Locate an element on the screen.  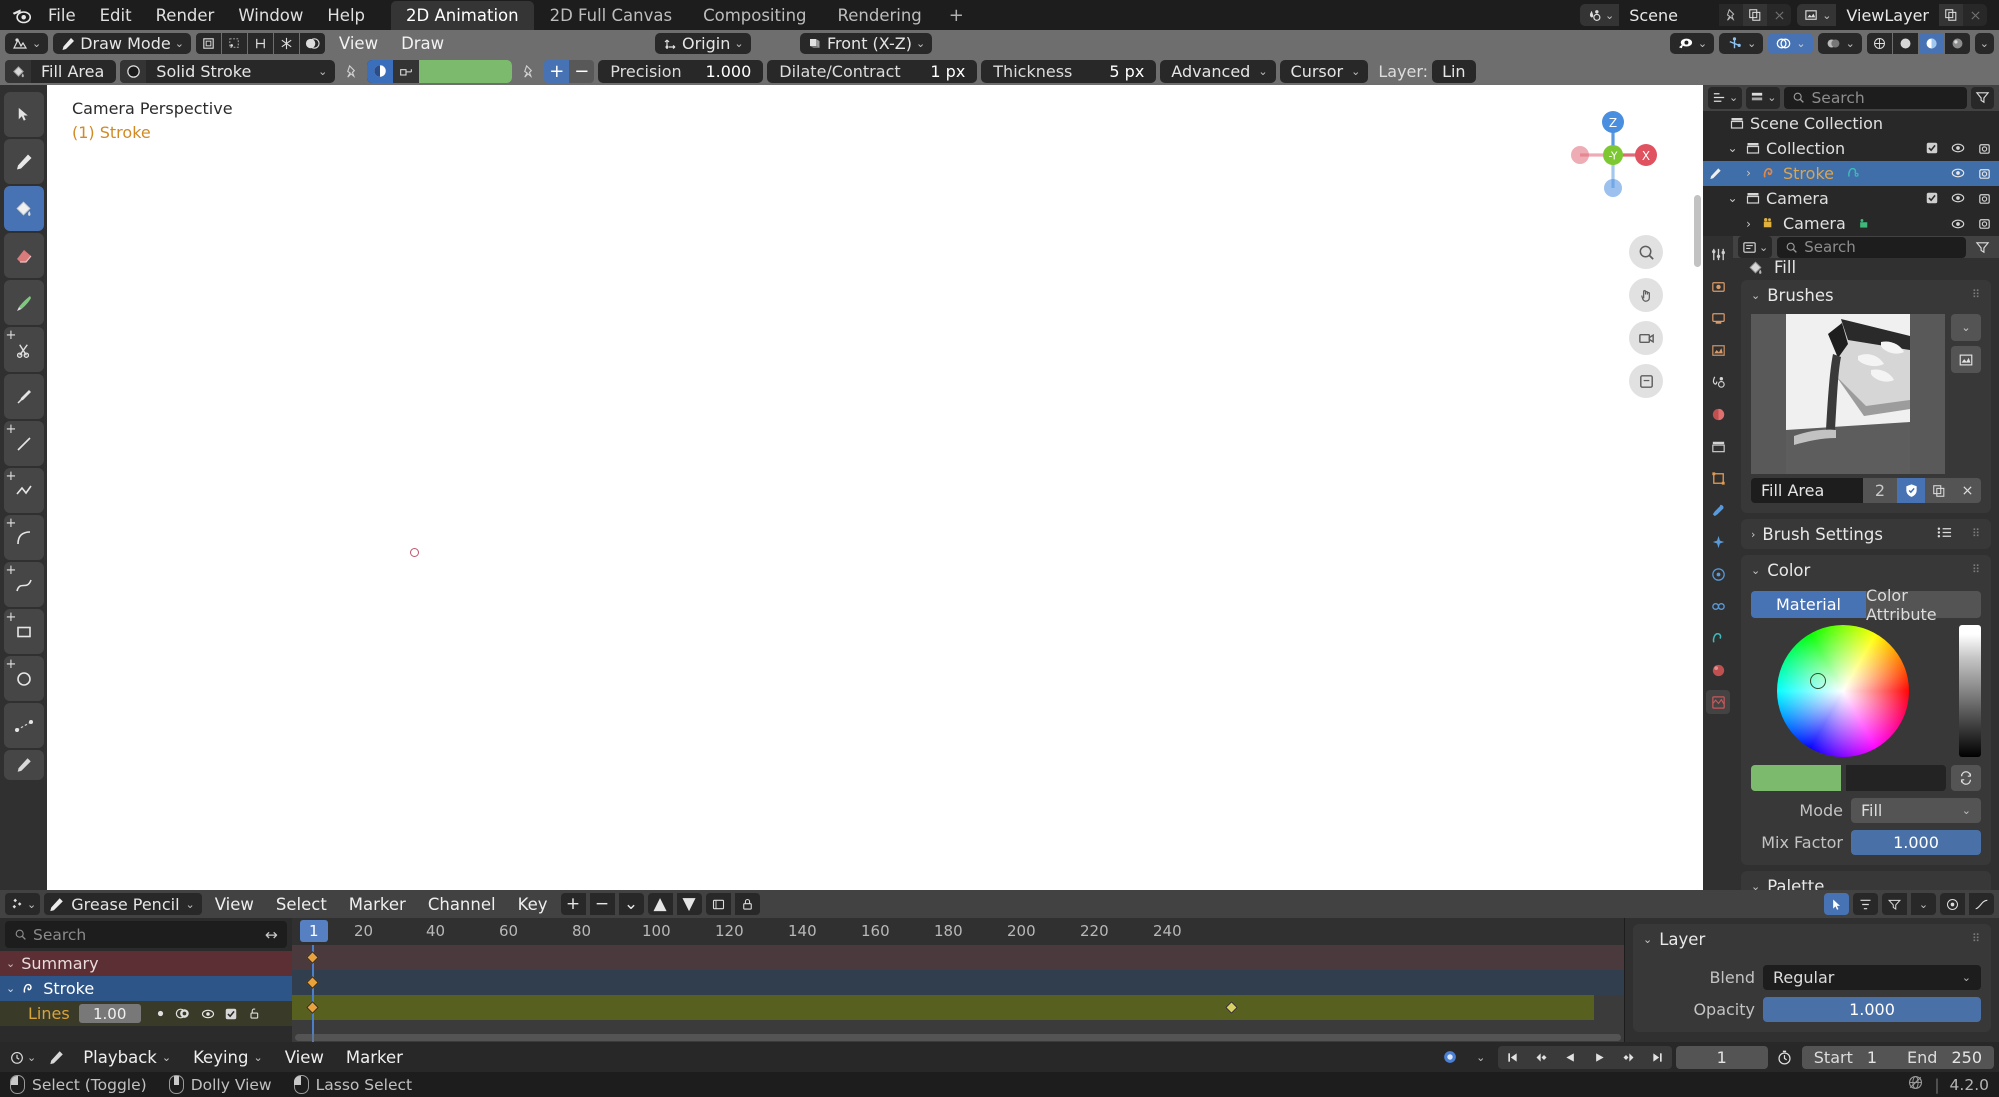
move-layer-up-button: ▲ is located at coordinates (660, 904).